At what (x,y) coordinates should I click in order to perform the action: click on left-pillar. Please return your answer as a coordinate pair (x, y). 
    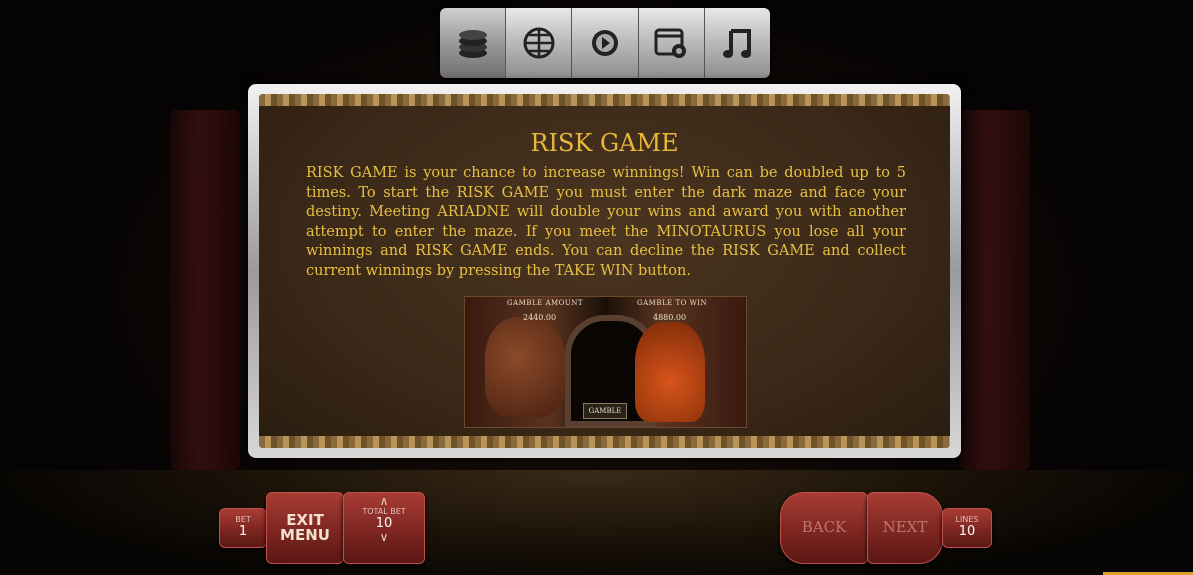
    Looking at the image, I should click on (205, 290).